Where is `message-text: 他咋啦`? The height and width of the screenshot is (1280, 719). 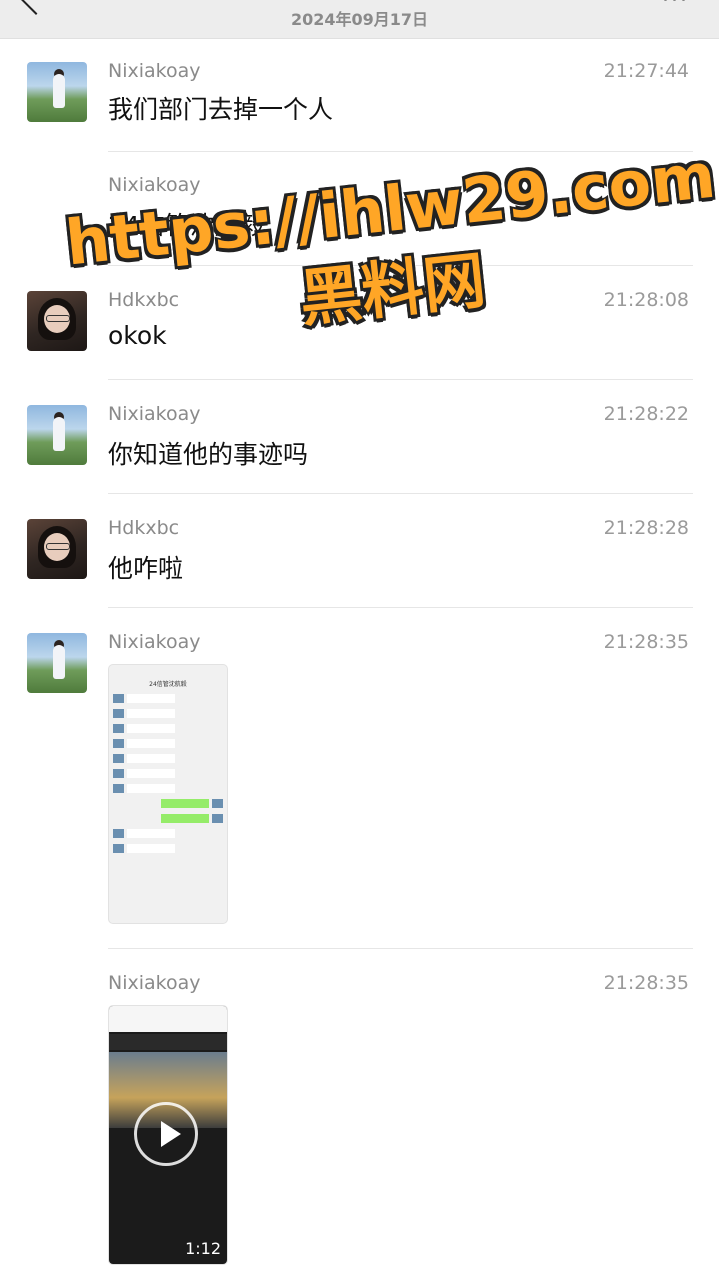 message-text: 他咋啦 is located at coordinates (146, 568).